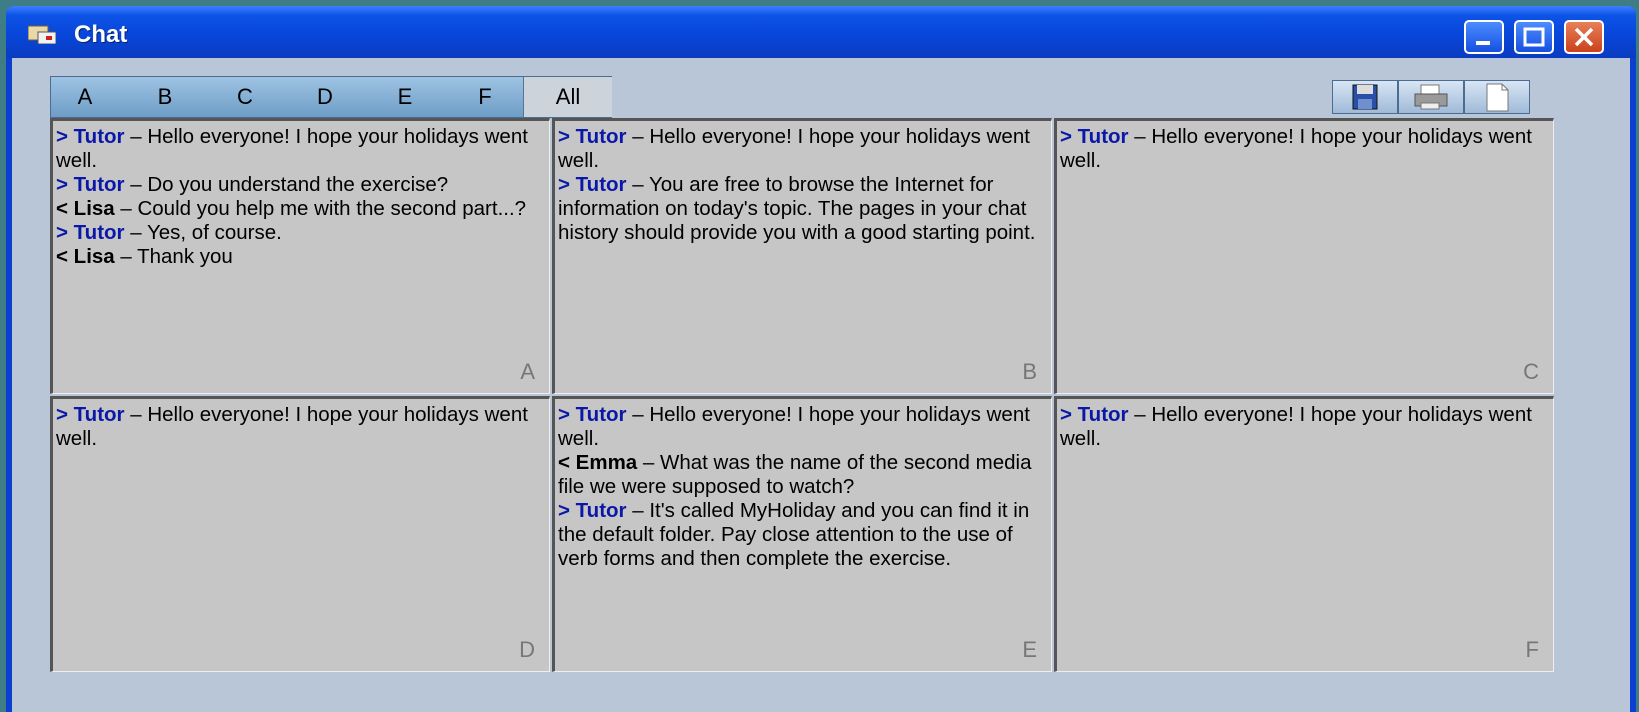 The height and width of the screenshot is (712, 1639). I want to click on tab-f: F, so click(485, 97).